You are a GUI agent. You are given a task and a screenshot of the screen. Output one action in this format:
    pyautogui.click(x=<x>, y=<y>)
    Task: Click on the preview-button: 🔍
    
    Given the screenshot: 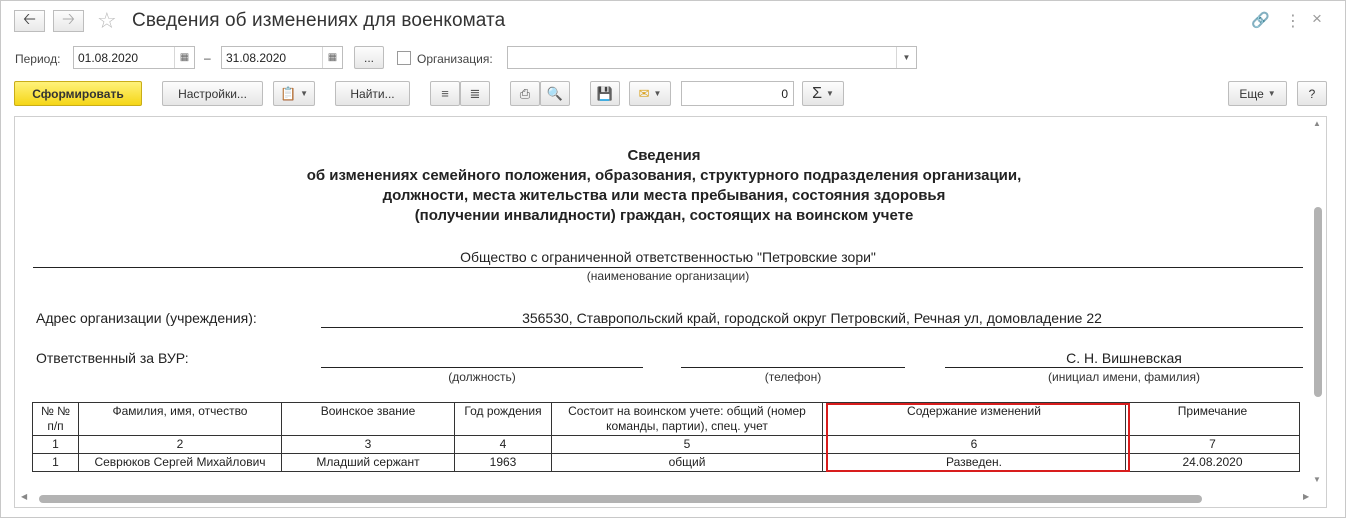 What is the action you would take?
    pyautogui.click(x=555, y=93)
    